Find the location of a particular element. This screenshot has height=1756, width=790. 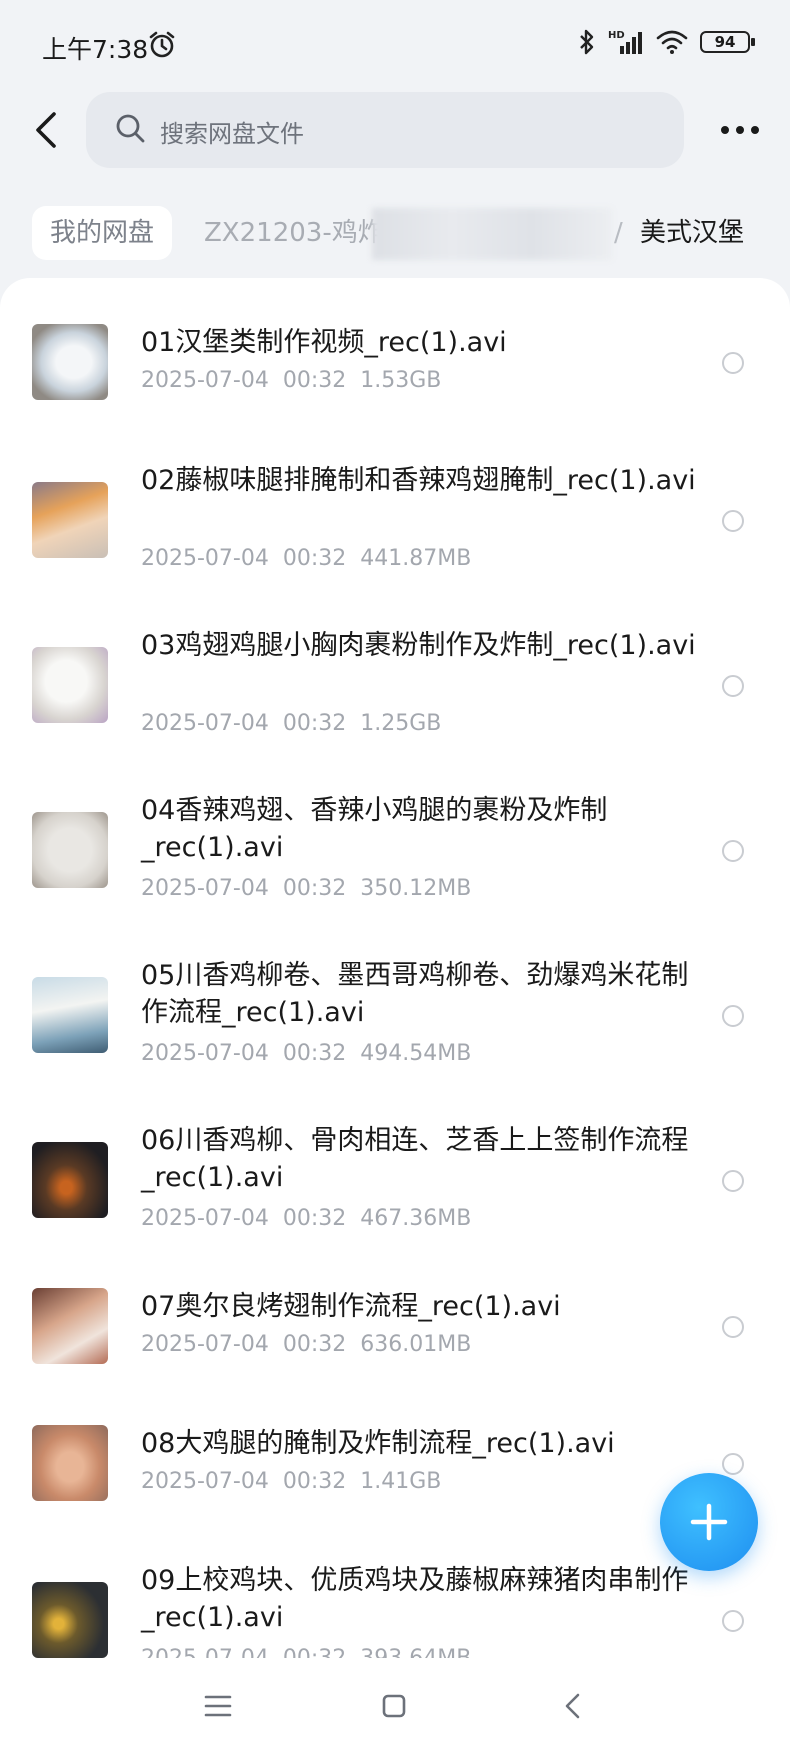

back-button is located at coordinates (48, 130).